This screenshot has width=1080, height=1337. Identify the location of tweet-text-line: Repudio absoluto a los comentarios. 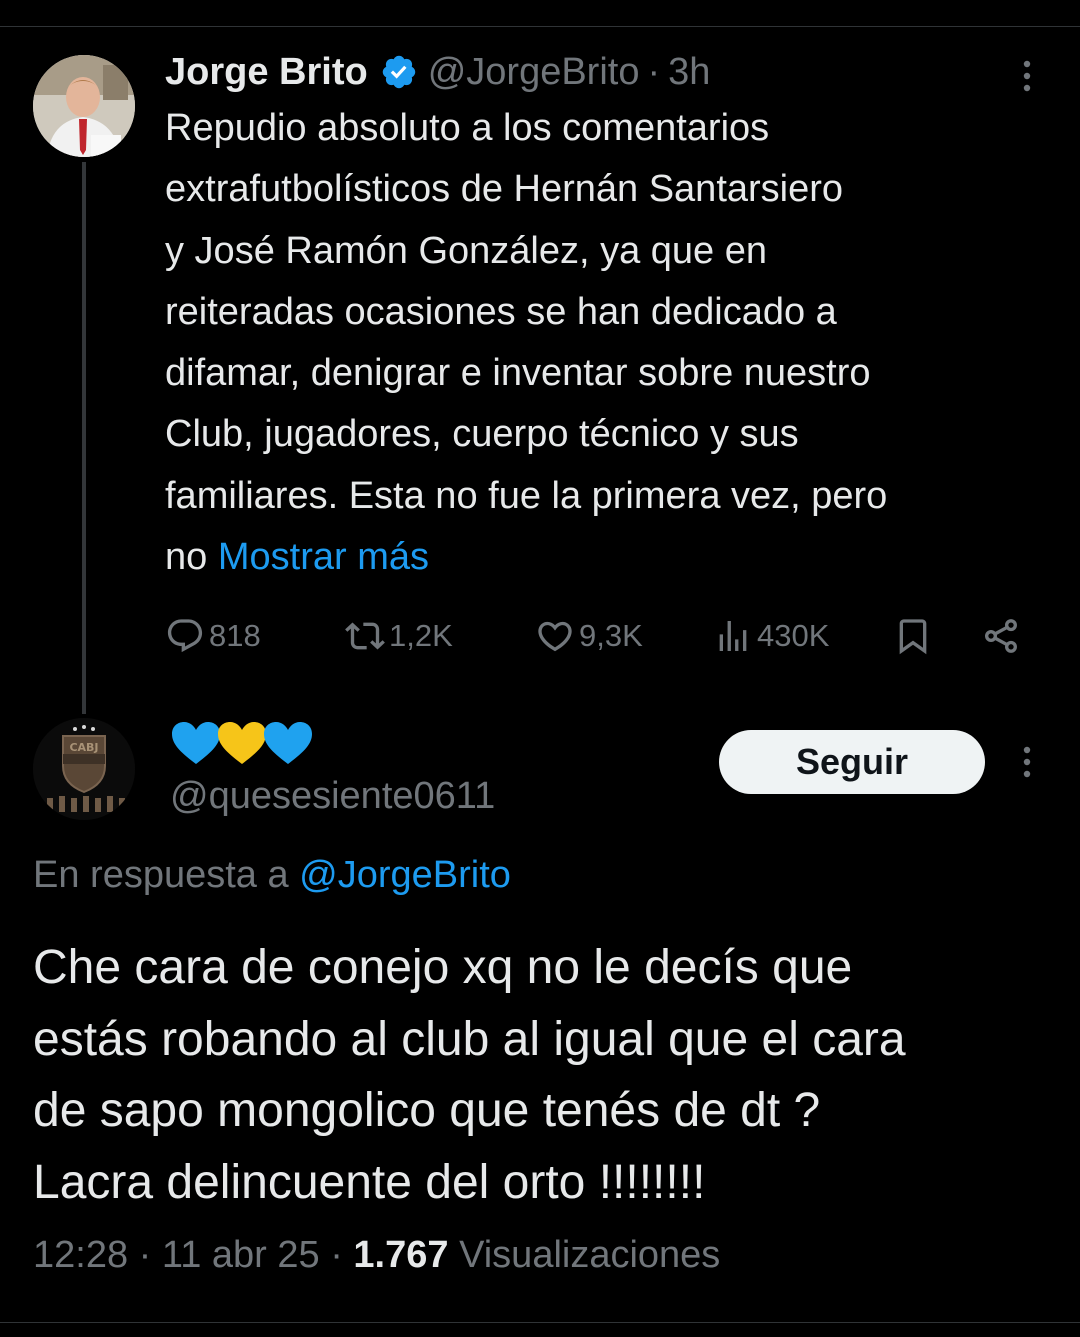
(467, 128).